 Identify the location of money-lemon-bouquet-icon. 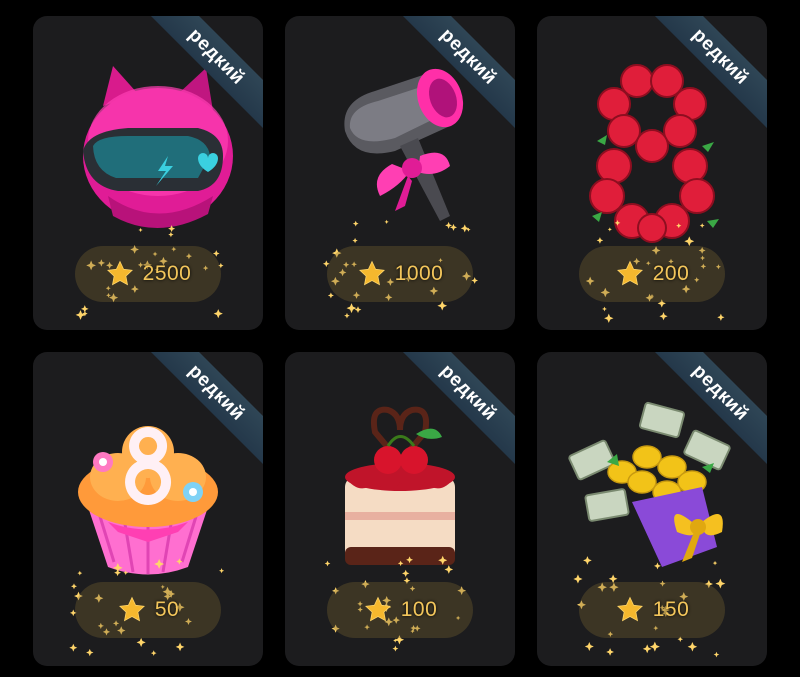
(649, 484).